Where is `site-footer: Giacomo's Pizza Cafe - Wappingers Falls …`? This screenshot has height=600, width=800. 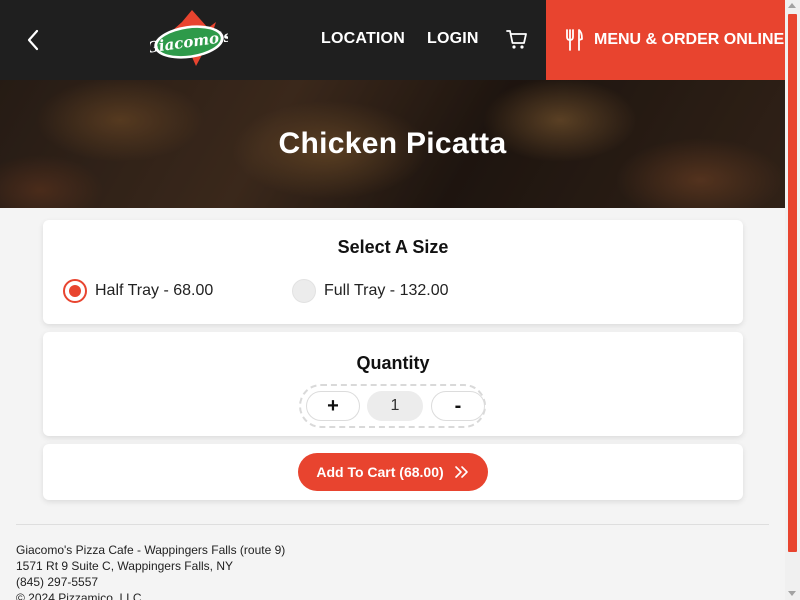
site-footer: Giacomo's Pizza Cafe - Wappingers Falls … is located at coordinates (150, 571).